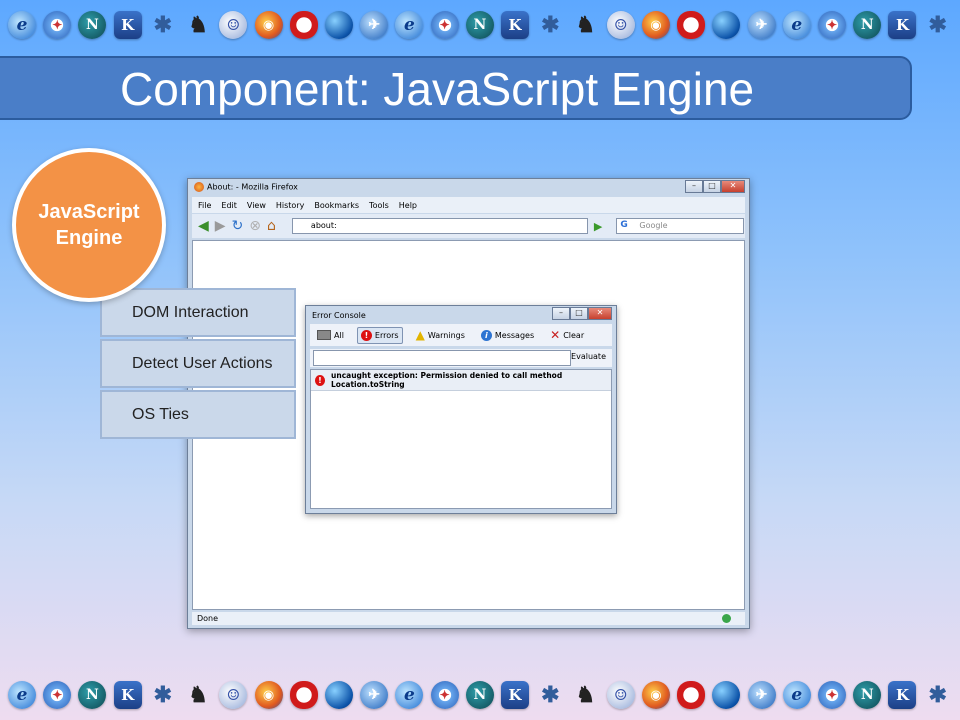 The image size is (960, 720). Describe the element at coordinates (588, 356) in the screenshot. I see `evaluate-button: Evaluate` at that location.